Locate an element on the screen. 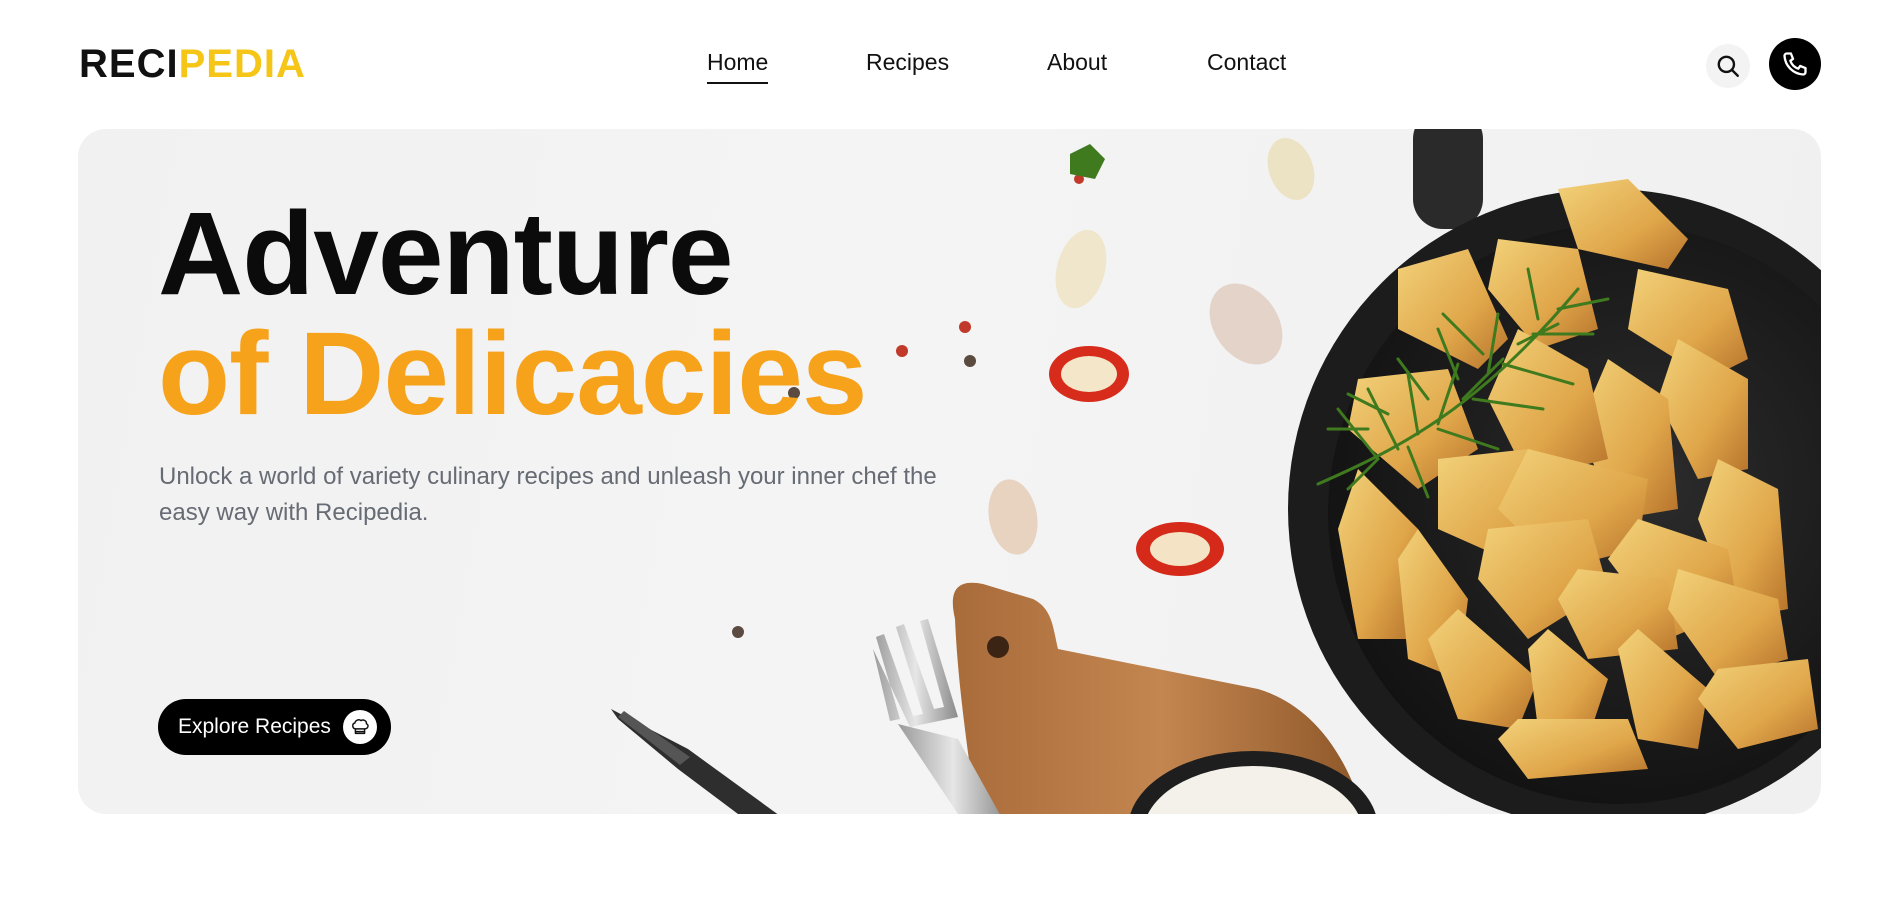 This screenshot has width=1898, height=898. nav-about: About is located at coordinates (1077, 62).